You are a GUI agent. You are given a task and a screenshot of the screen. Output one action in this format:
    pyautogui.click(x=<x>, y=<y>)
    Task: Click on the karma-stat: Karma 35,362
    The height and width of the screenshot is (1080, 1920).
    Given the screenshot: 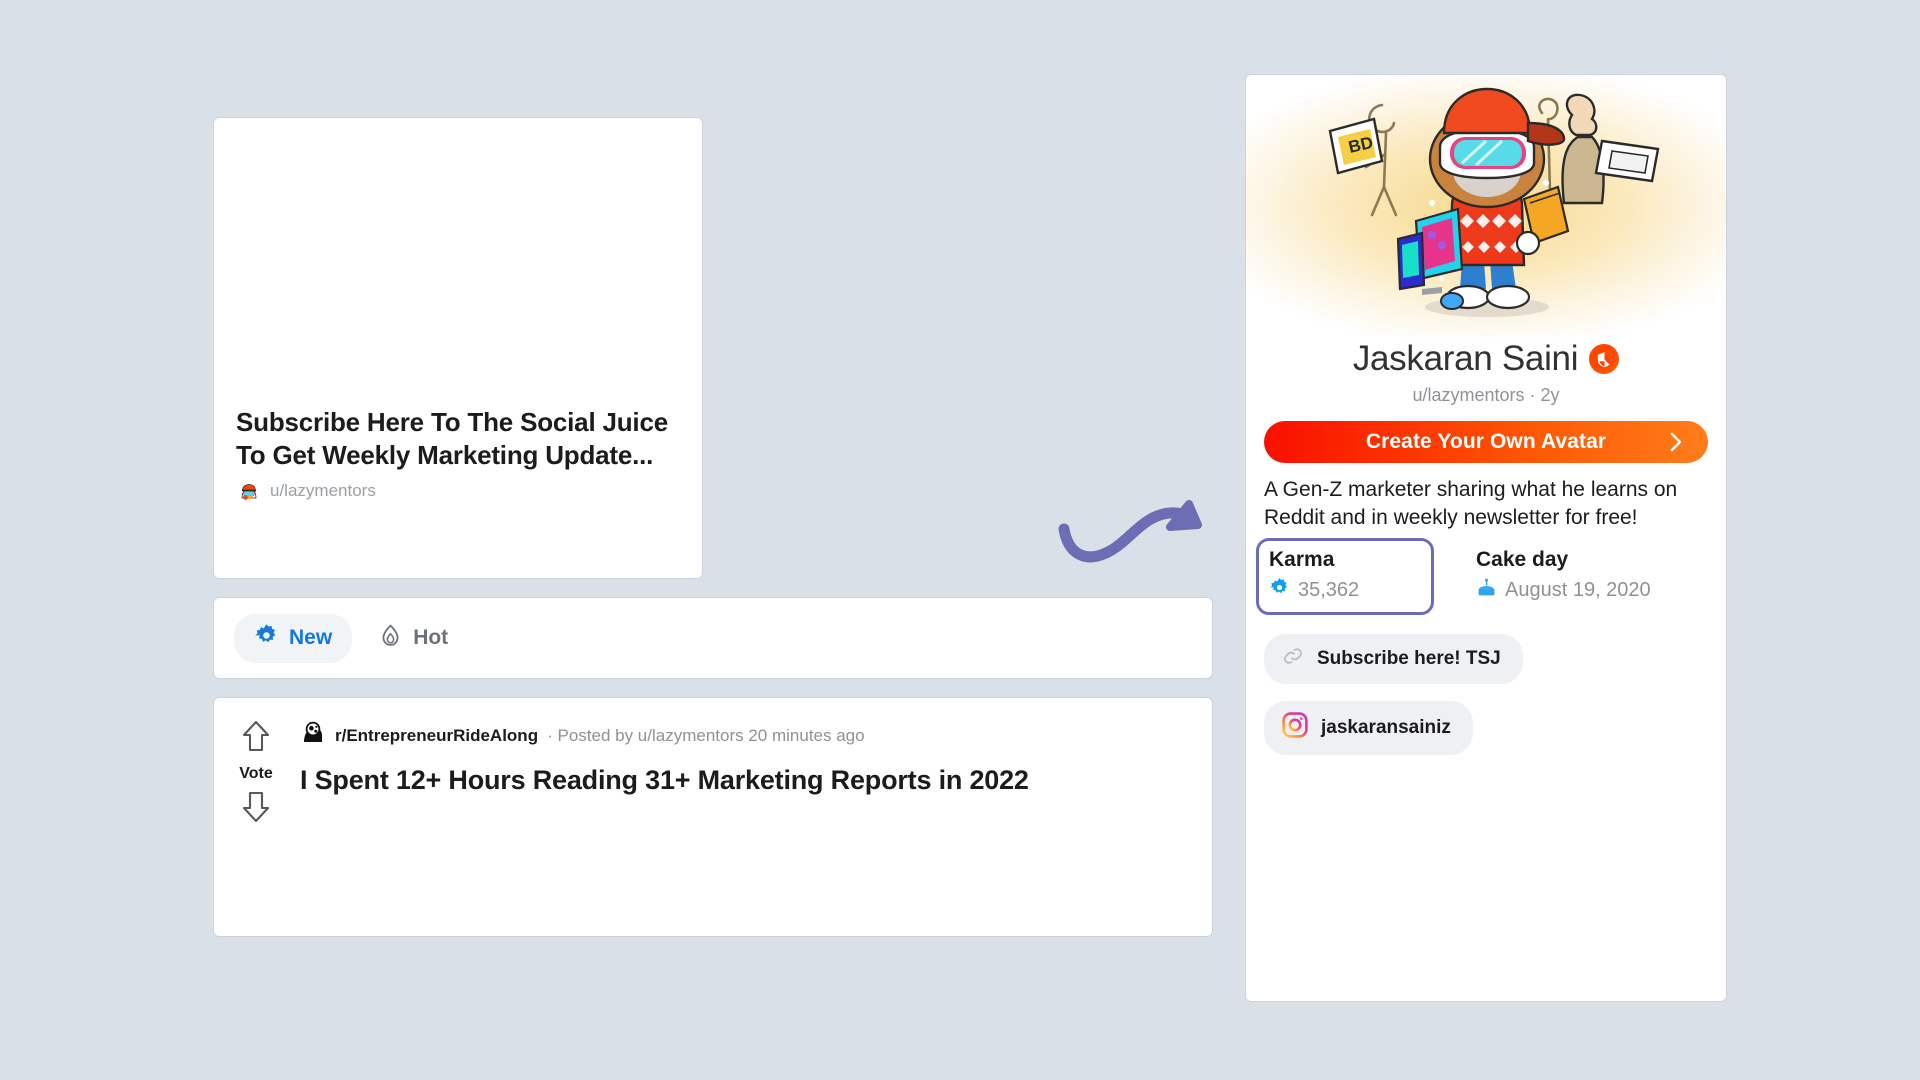 What is the action you would take?
    pyautogui.click(x=1345, y=577)
    